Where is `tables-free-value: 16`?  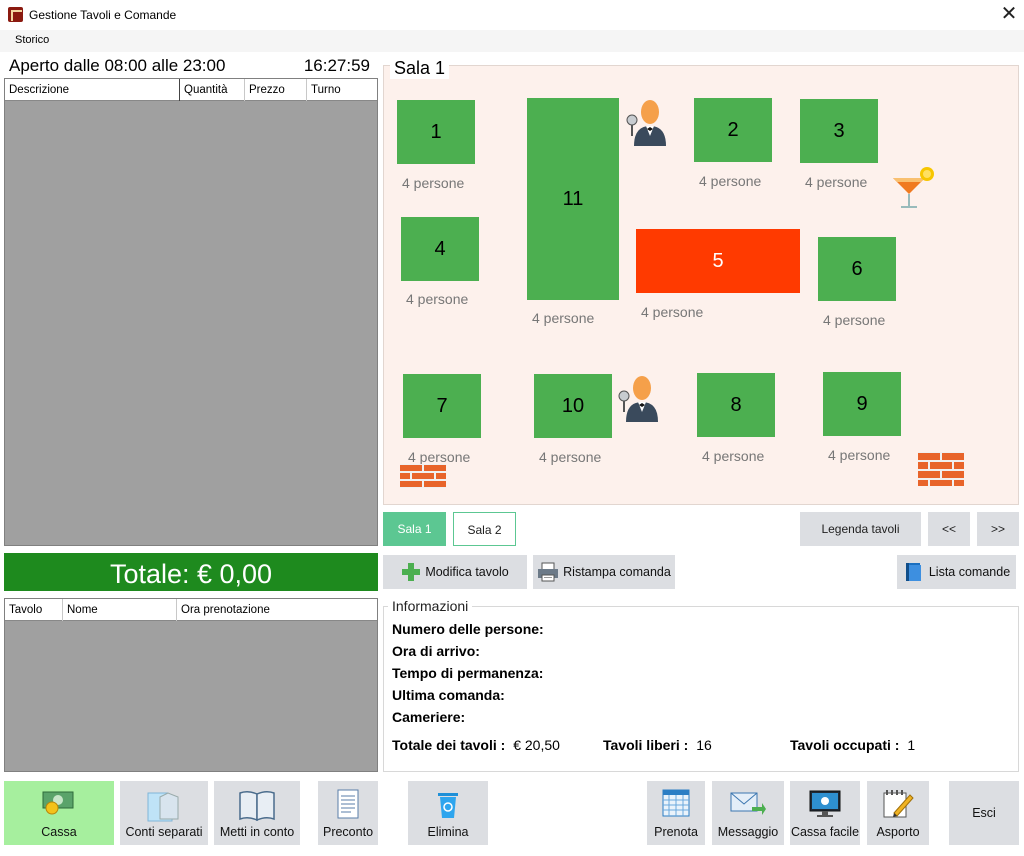 tables-free-value: 16 is located at coordinates (704, 745).